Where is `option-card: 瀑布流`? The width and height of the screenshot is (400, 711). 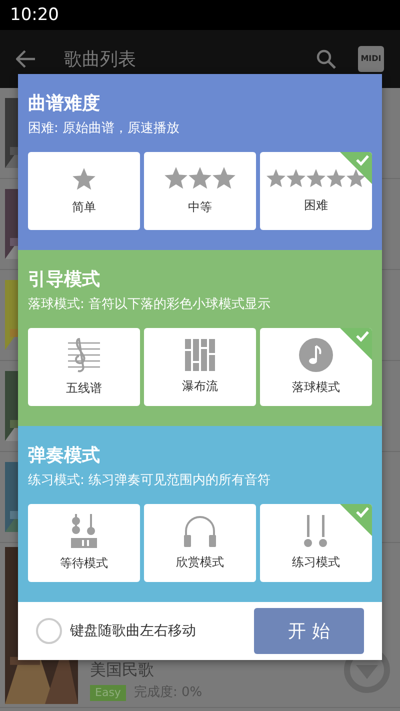
option-card: 瀑布流 is located at coordinates (200, 367).